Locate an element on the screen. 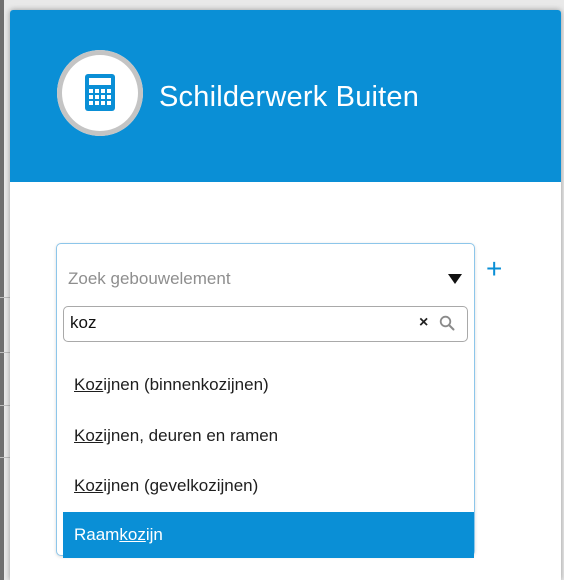 The height and width of the screenshot is (580, 564). plus-icon: + is located at coordinates (494, 269).